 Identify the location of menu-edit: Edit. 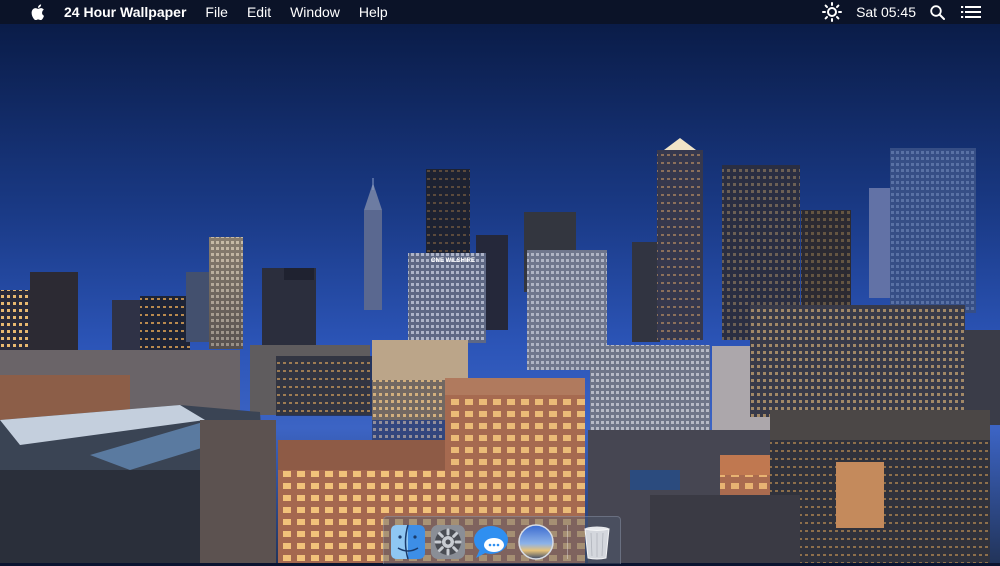
(259, 12).